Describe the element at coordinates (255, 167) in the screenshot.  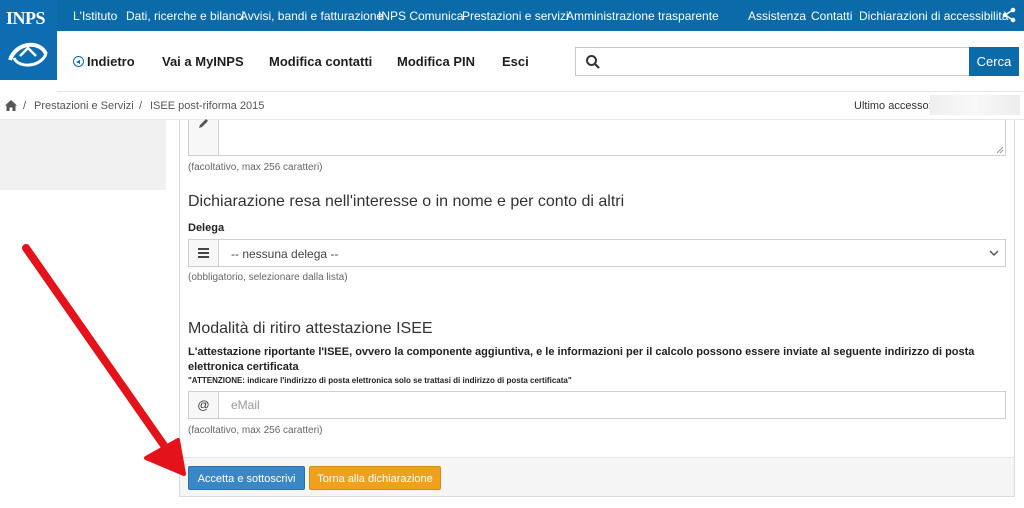
I see `notes-help-text: (facoltativo, max 256 caratteri)` at that location.